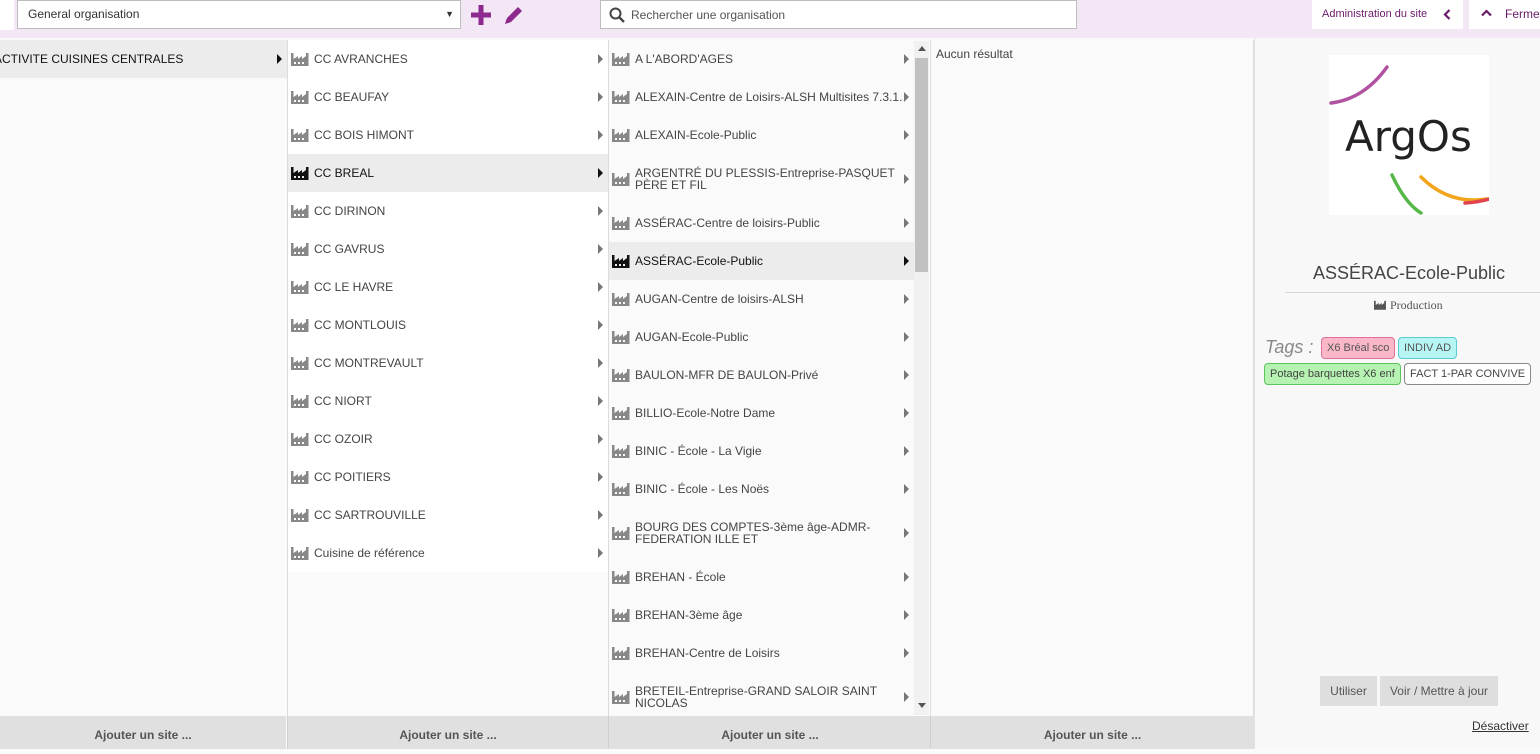 The image size is (1540, 754). Describe the element at coordinates (761, 337) in the screenshot. I see `list-item: AUGAN-Ecole-Public` at that location.